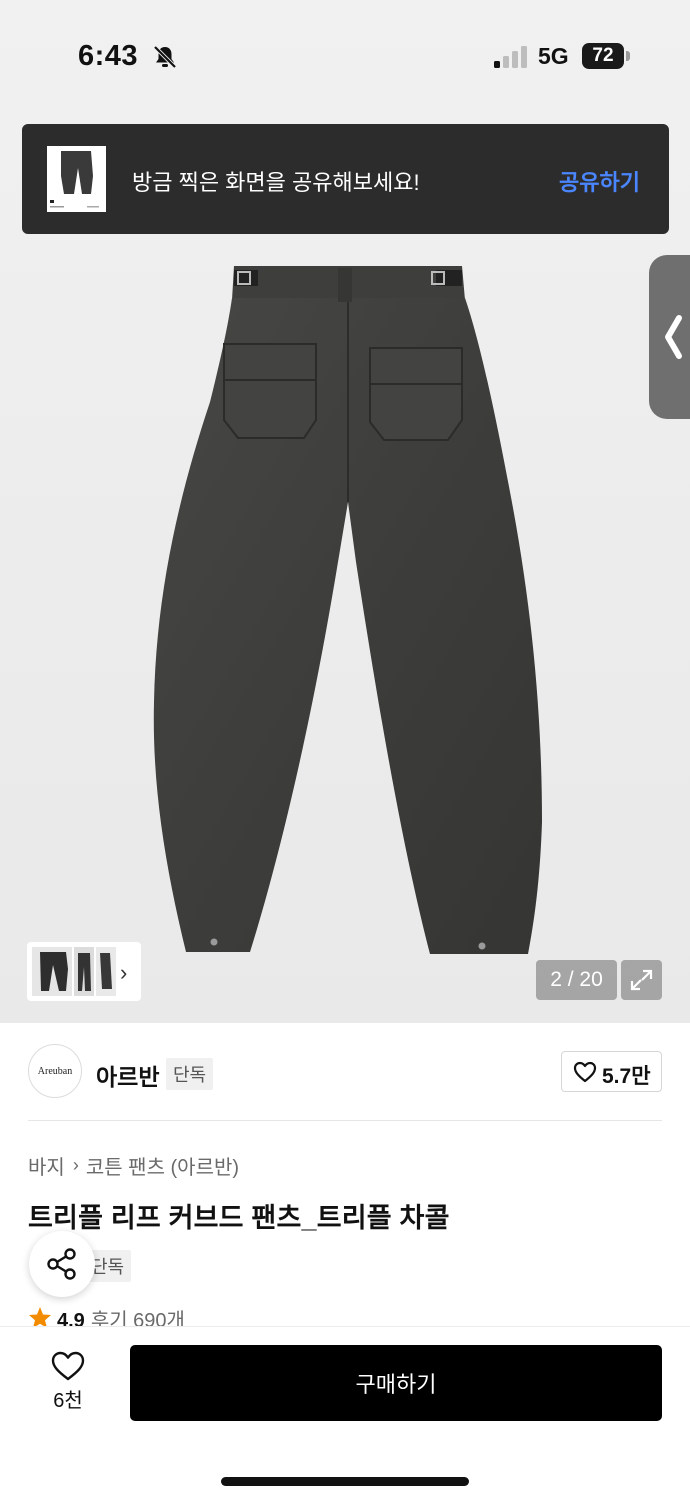 The height and width of the screenshot is (1500, 690). I want to click on status-bar: 6:43 5G 72, so click(345, 55).